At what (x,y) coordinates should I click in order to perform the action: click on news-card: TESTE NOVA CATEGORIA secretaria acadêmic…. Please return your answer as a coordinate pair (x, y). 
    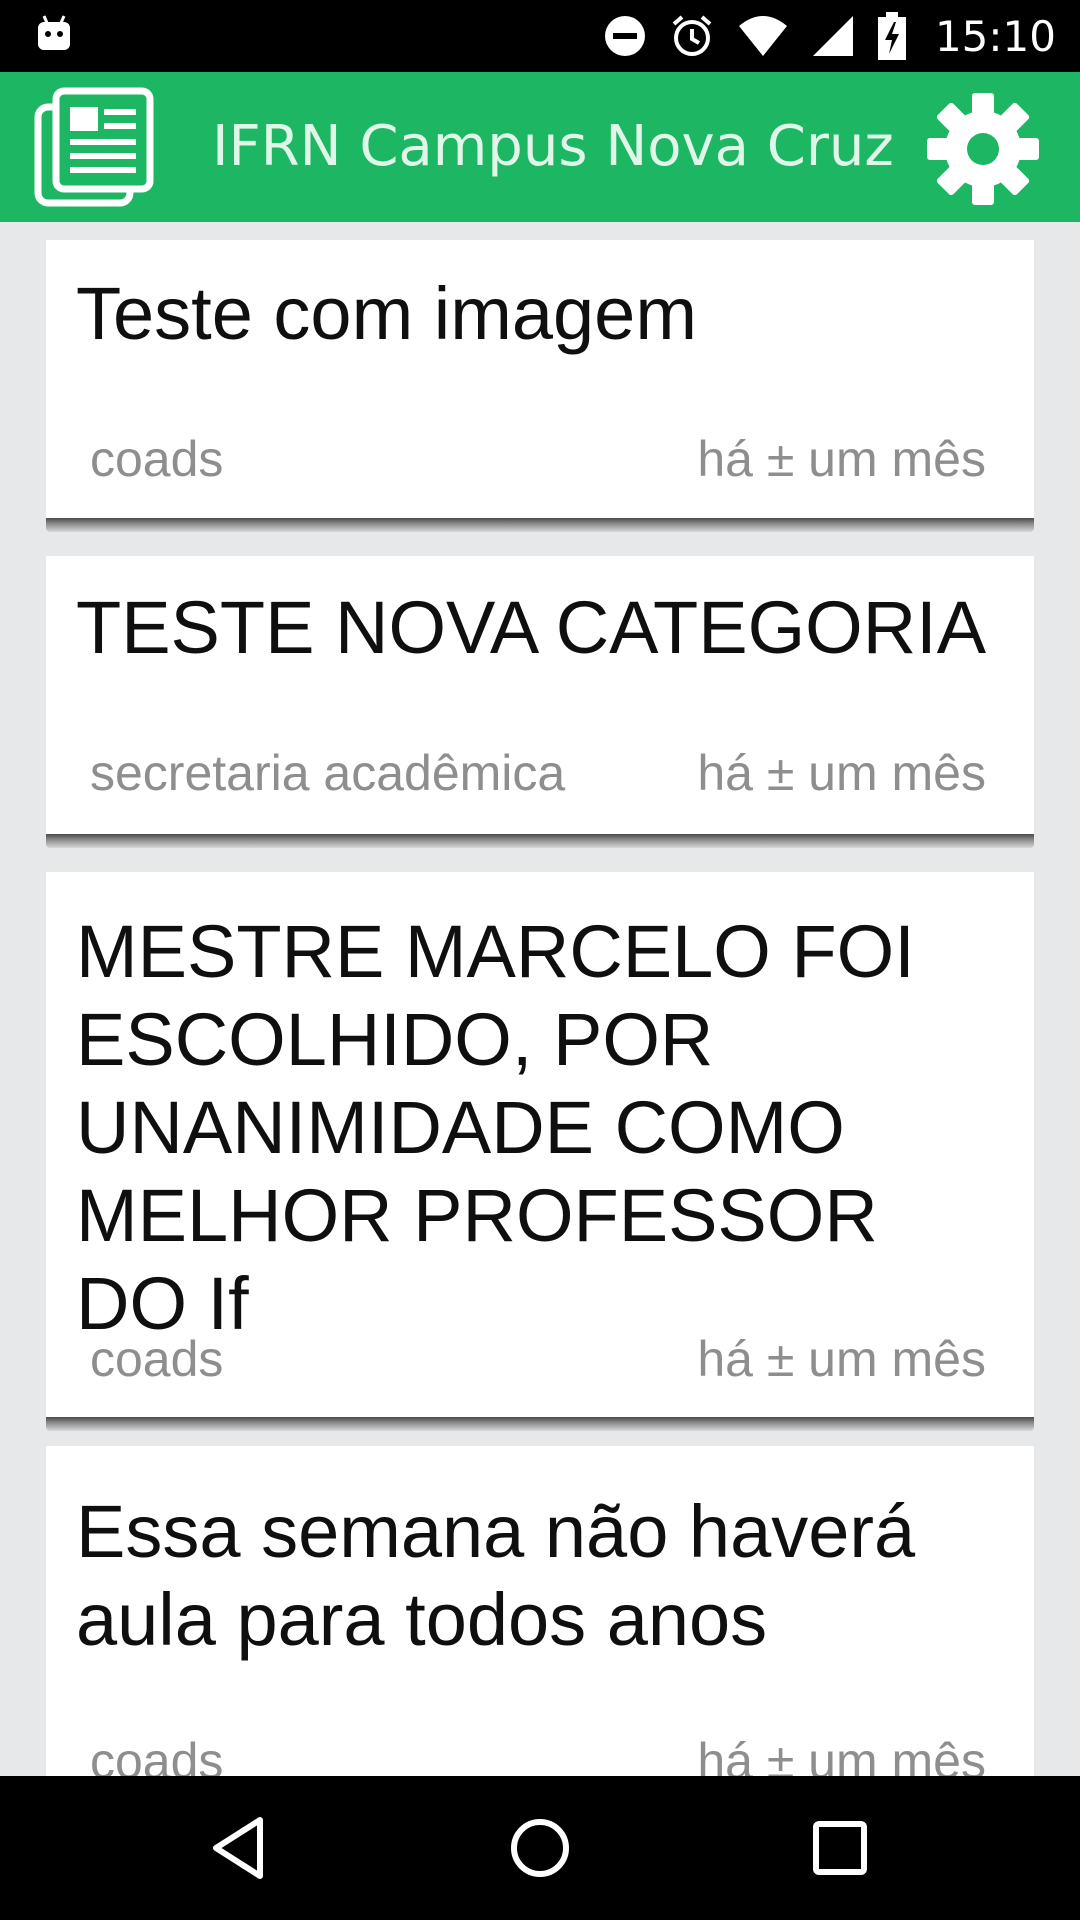
    Looking at the image, I should click on (540, 695).